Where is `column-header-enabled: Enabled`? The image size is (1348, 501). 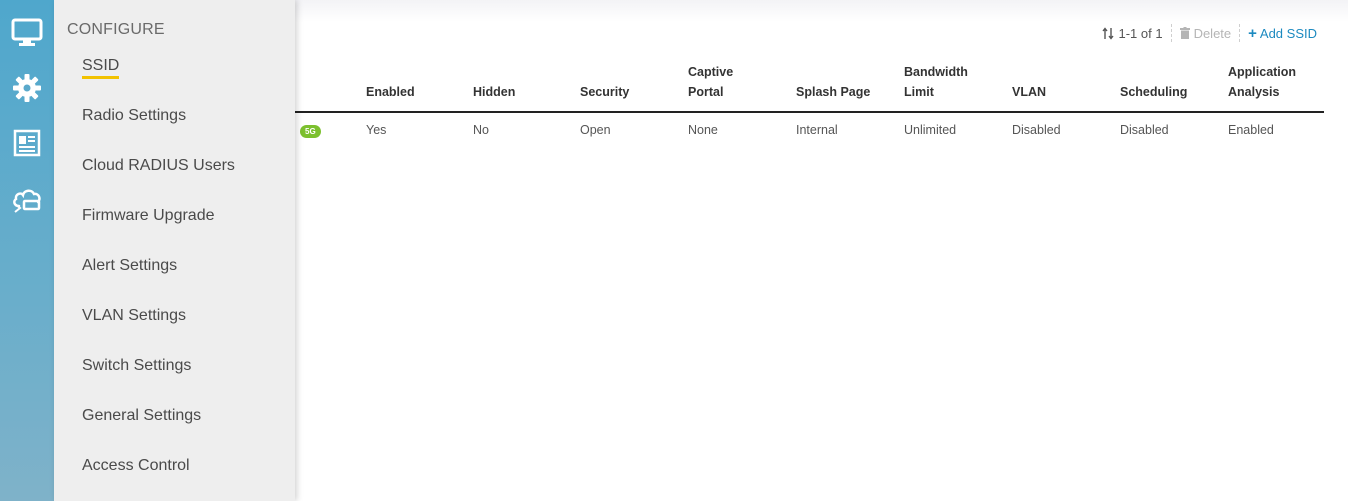 column-header-enabled: Enabled is located at coordinates (390, 92).